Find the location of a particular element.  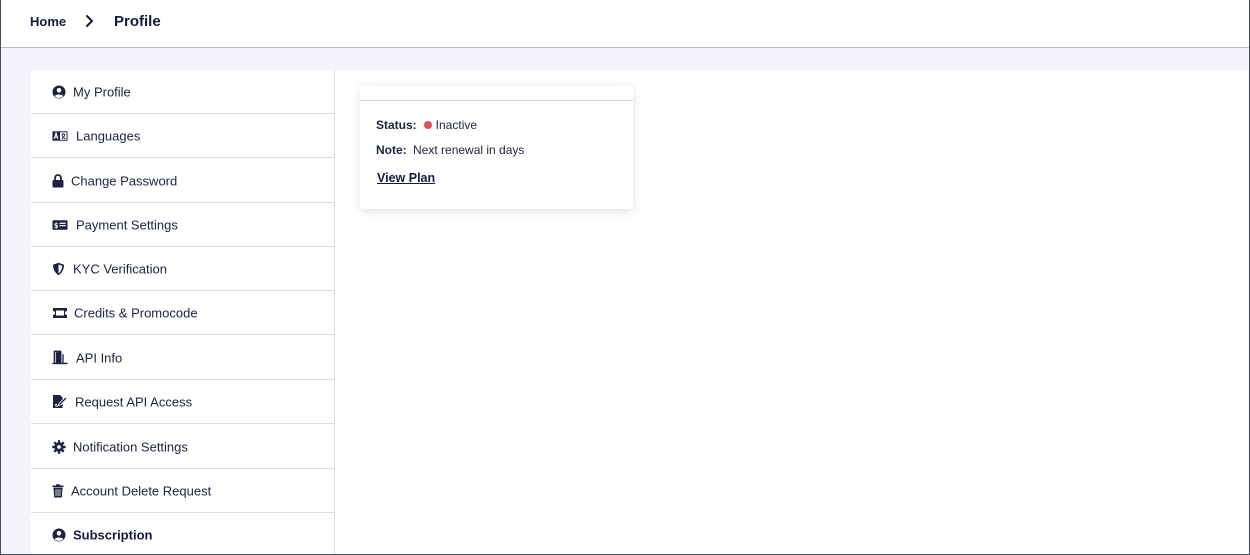

status-row: Status: Inactive is located at coordinates (426, 125).